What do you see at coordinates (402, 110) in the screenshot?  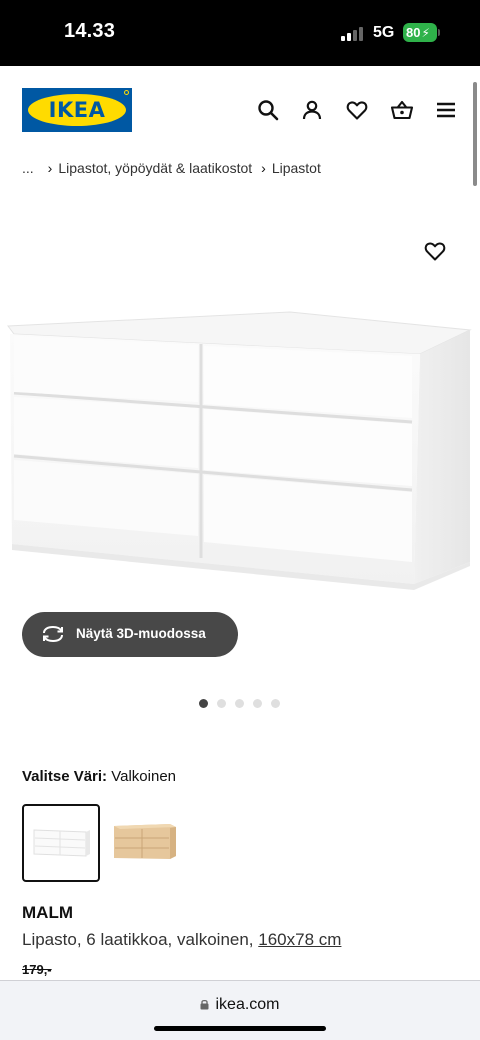 I see `basket-icon` at bounding box center [402, 110].